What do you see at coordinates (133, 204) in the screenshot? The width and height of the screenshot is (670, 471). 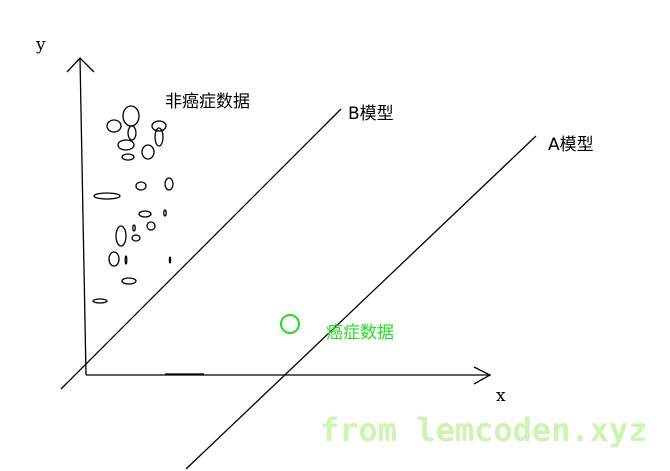 I see `non-cancer-data-points` at bounding box center [133, 204].